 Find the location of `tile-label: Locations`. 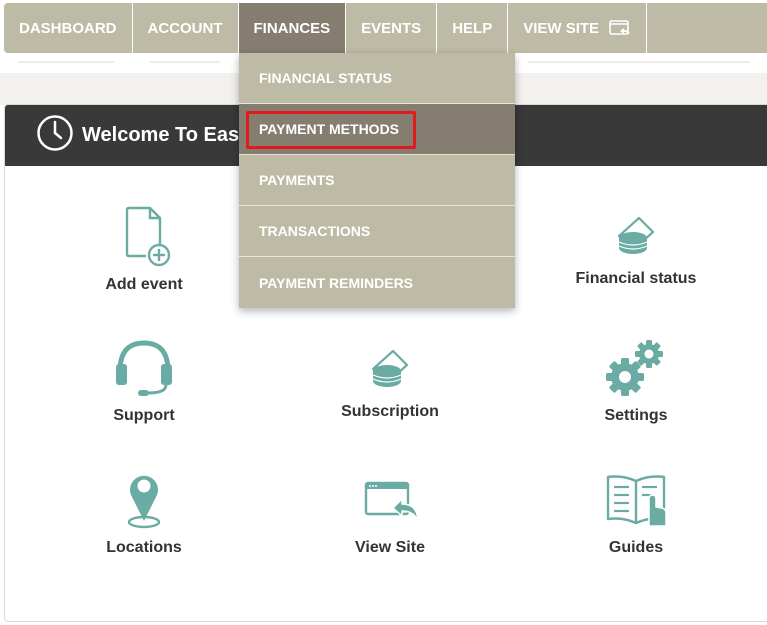

tile-label: Locations is located at coordinates (144, 547).